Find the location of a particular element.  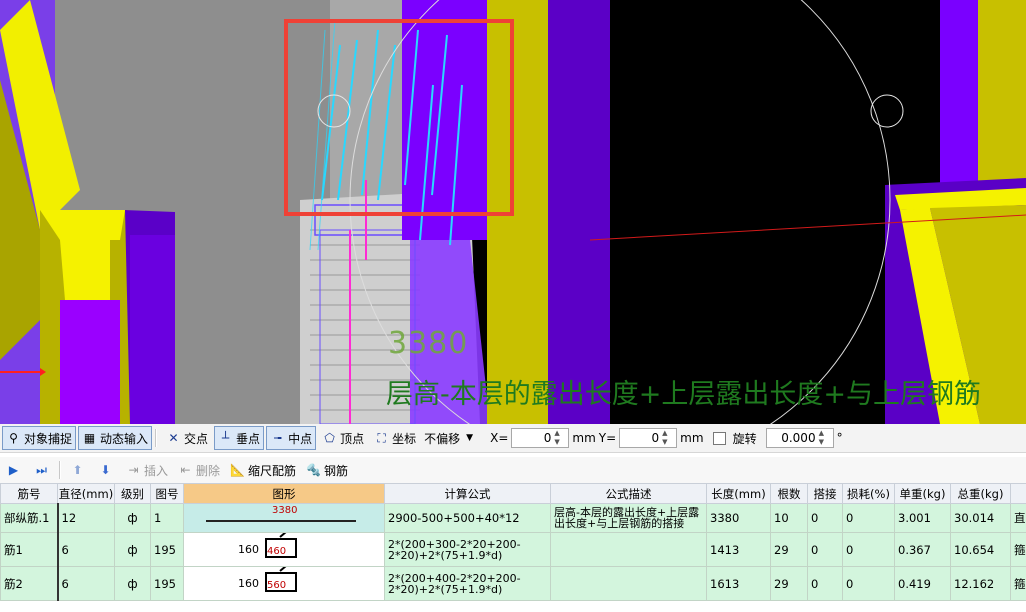

formula-cell: 2*(200+300-2*20+200-2*20)+2*(75+1.9*d) is located at coordinates (467, 549).